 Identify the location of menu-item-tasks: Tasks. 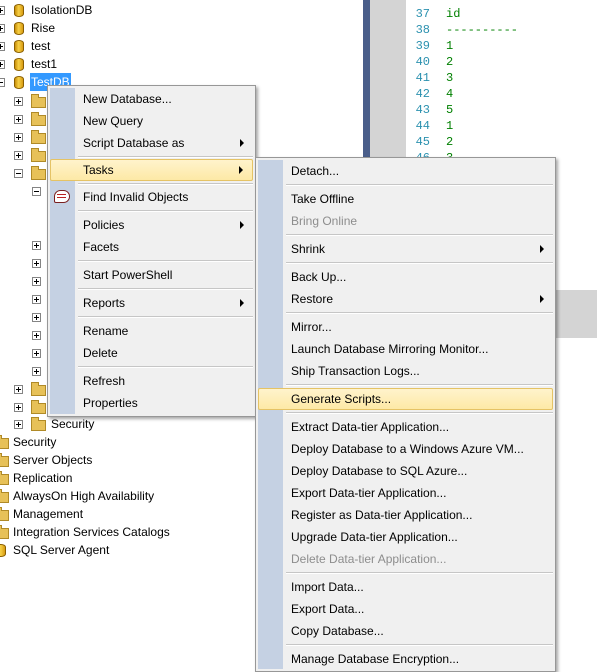
(151, 170).